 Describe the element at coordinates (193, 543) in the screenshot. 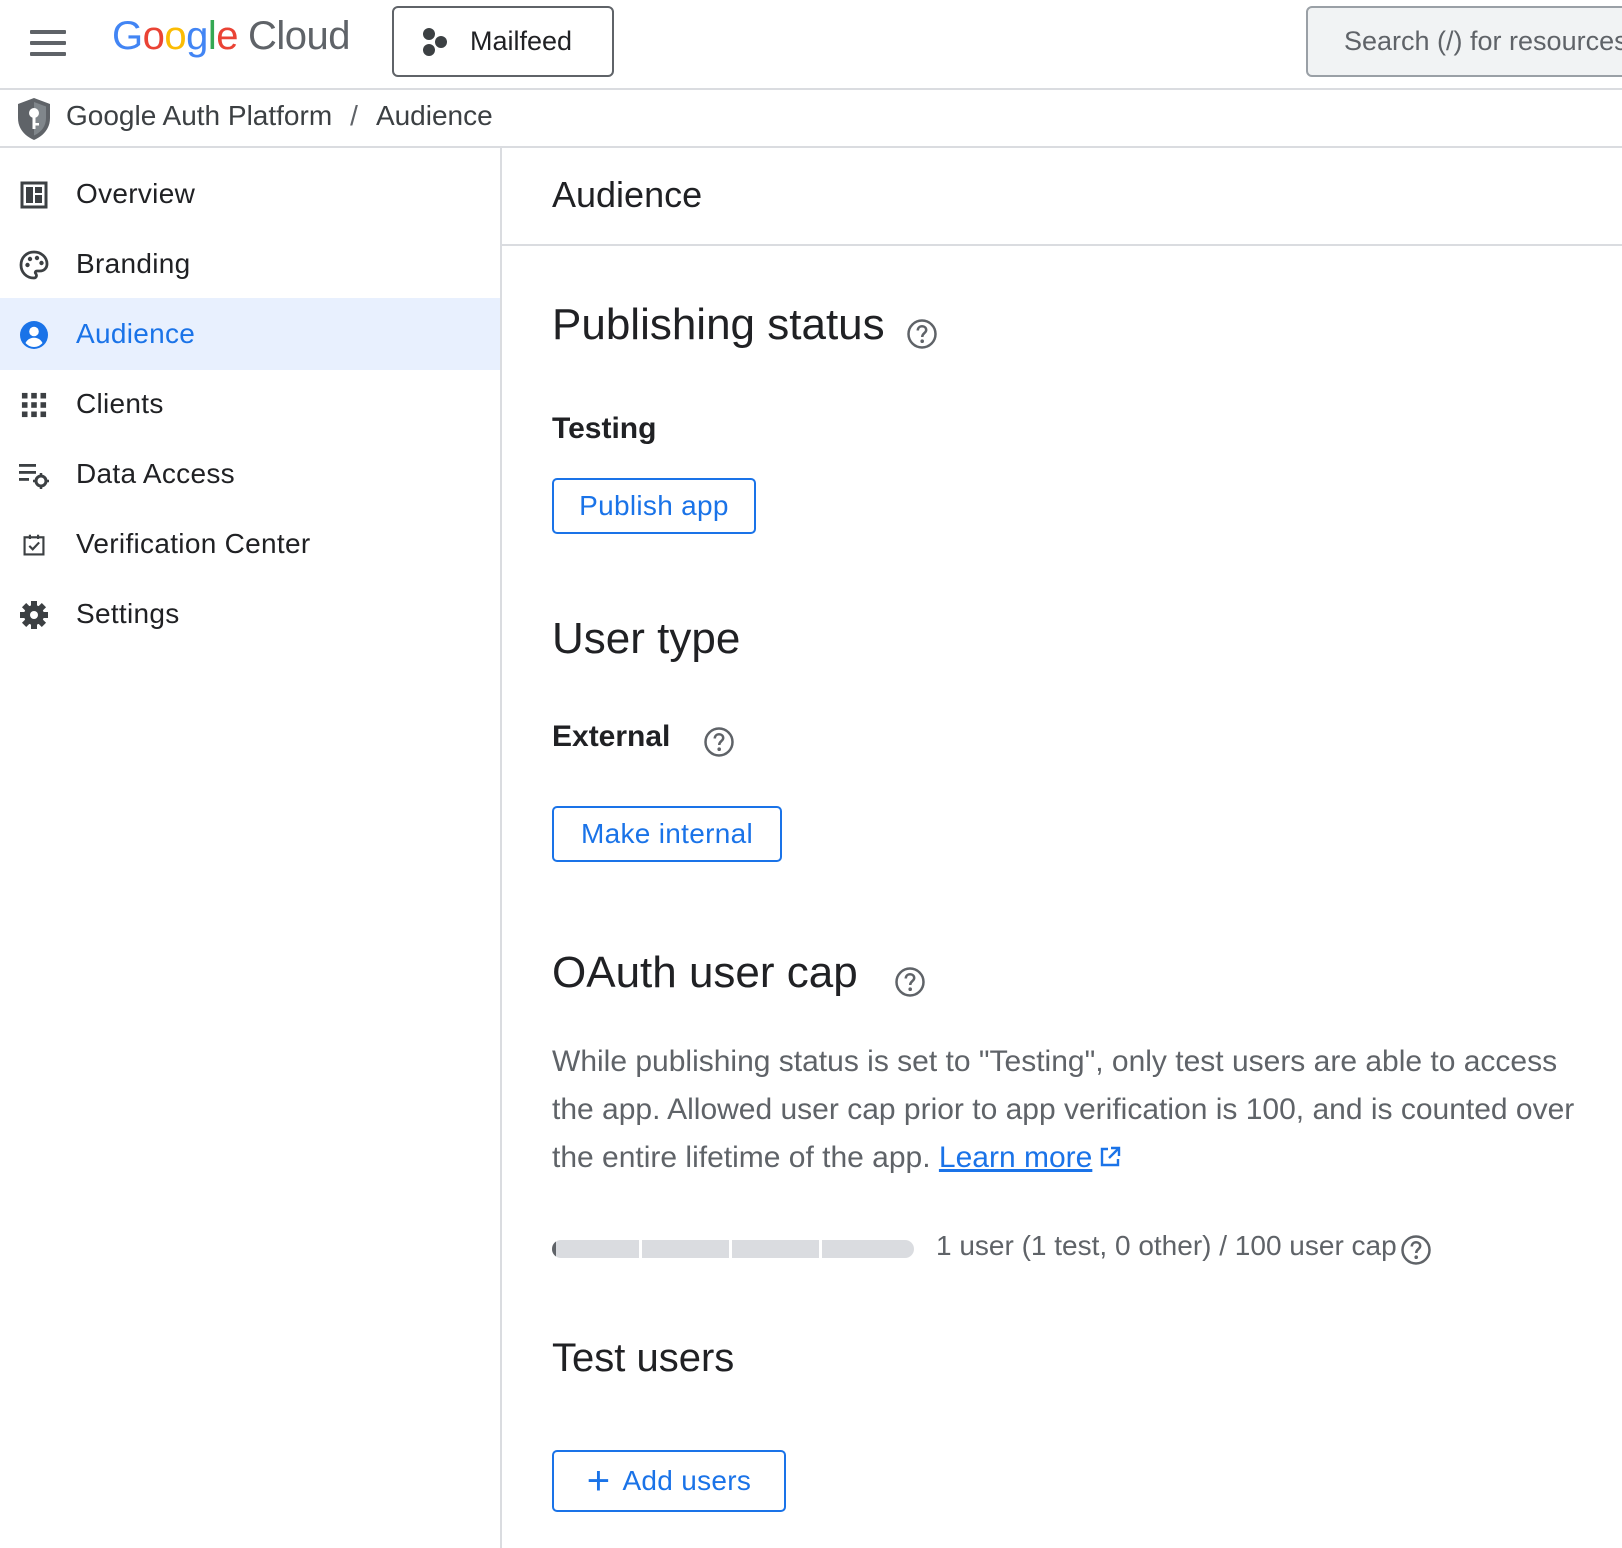

I see `sidebar-item-label: Verification Center` at that location.